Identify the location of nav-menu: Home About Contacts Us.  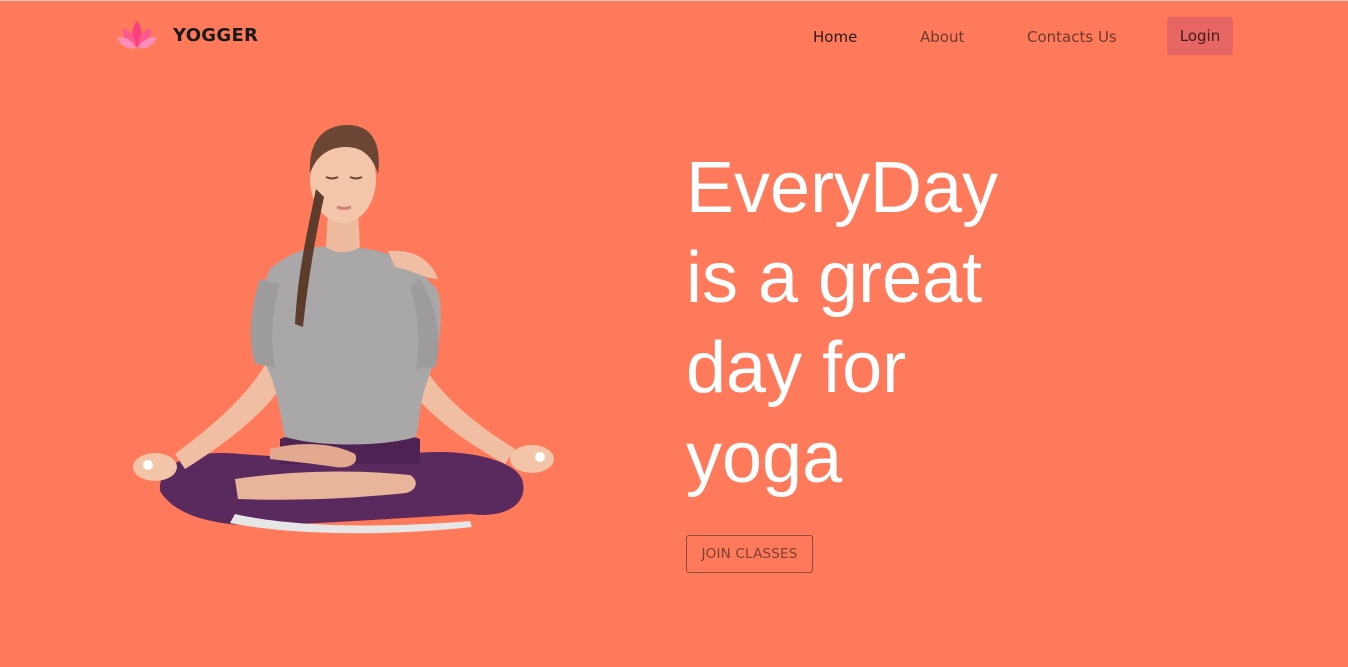
(674, 37).